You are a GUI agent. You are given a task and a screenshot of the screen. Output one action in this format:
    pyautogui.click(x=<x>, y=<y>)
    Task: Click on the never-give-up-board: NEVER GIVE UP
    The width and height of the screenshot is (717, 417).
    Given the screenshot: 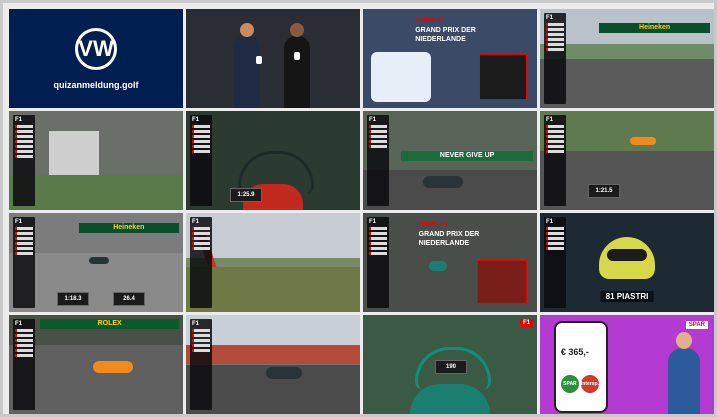 What is the action you would take?
    pyautogui.click(x=467, y=155)
    